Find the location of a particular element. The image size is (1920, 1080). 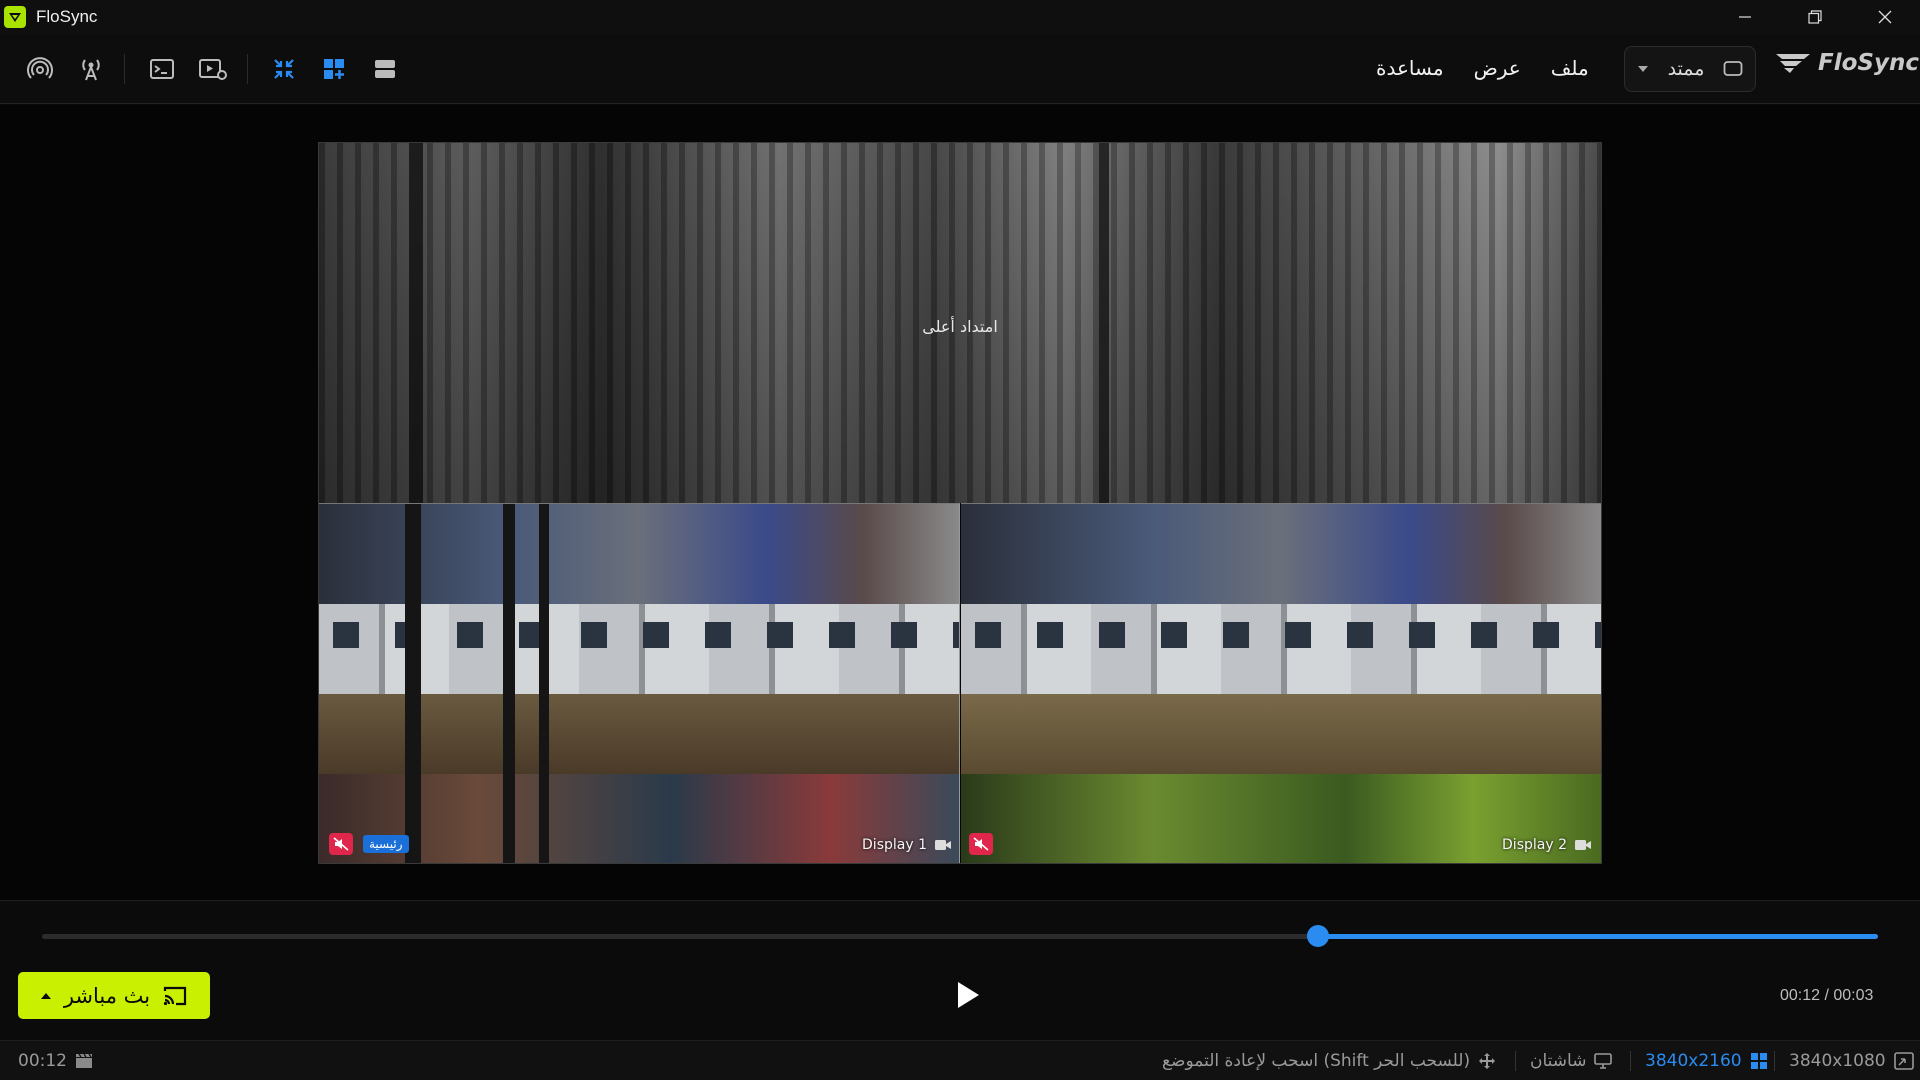

display-1-tile: رئيسية Display 1 is located at coordinates (639, 683).